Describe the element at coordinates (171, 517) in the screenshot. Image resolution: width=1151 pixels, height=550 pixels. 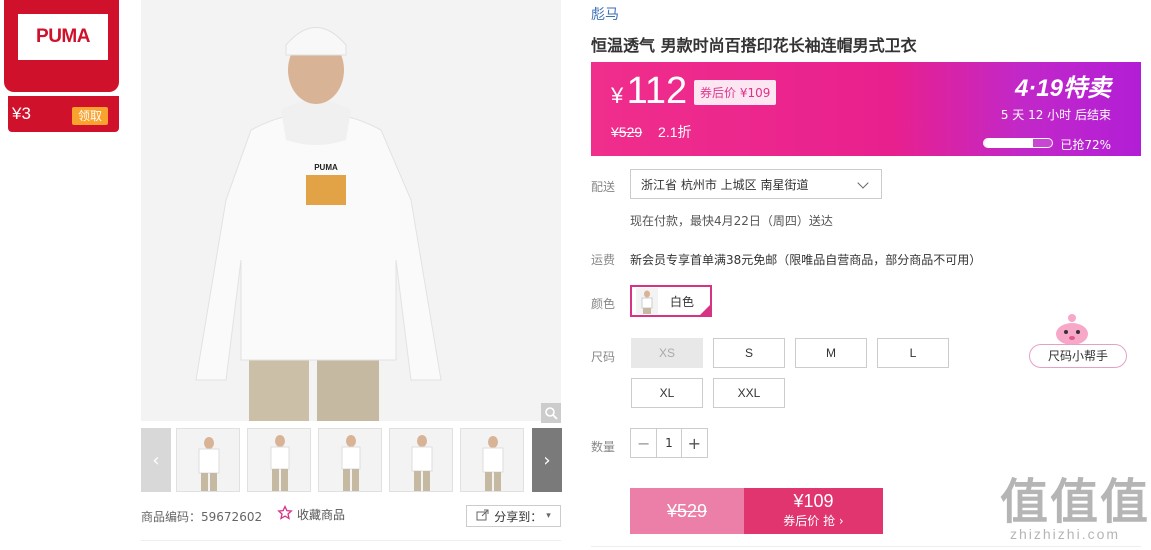
I see `sku-label: 商品编码：` at that location.